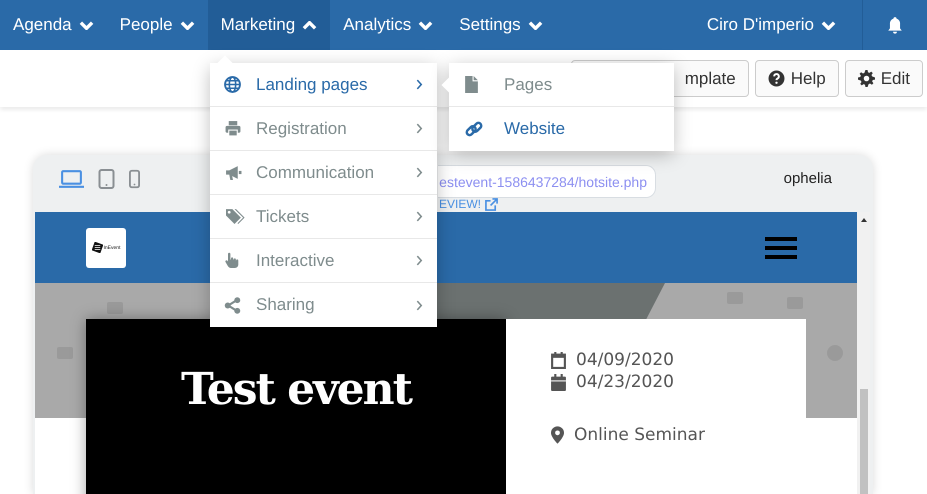  What do you see at coordinates (53, 25) in the screenshot?
I see `nav-menu-tab: Agenda` at bounding box center [53, 25].